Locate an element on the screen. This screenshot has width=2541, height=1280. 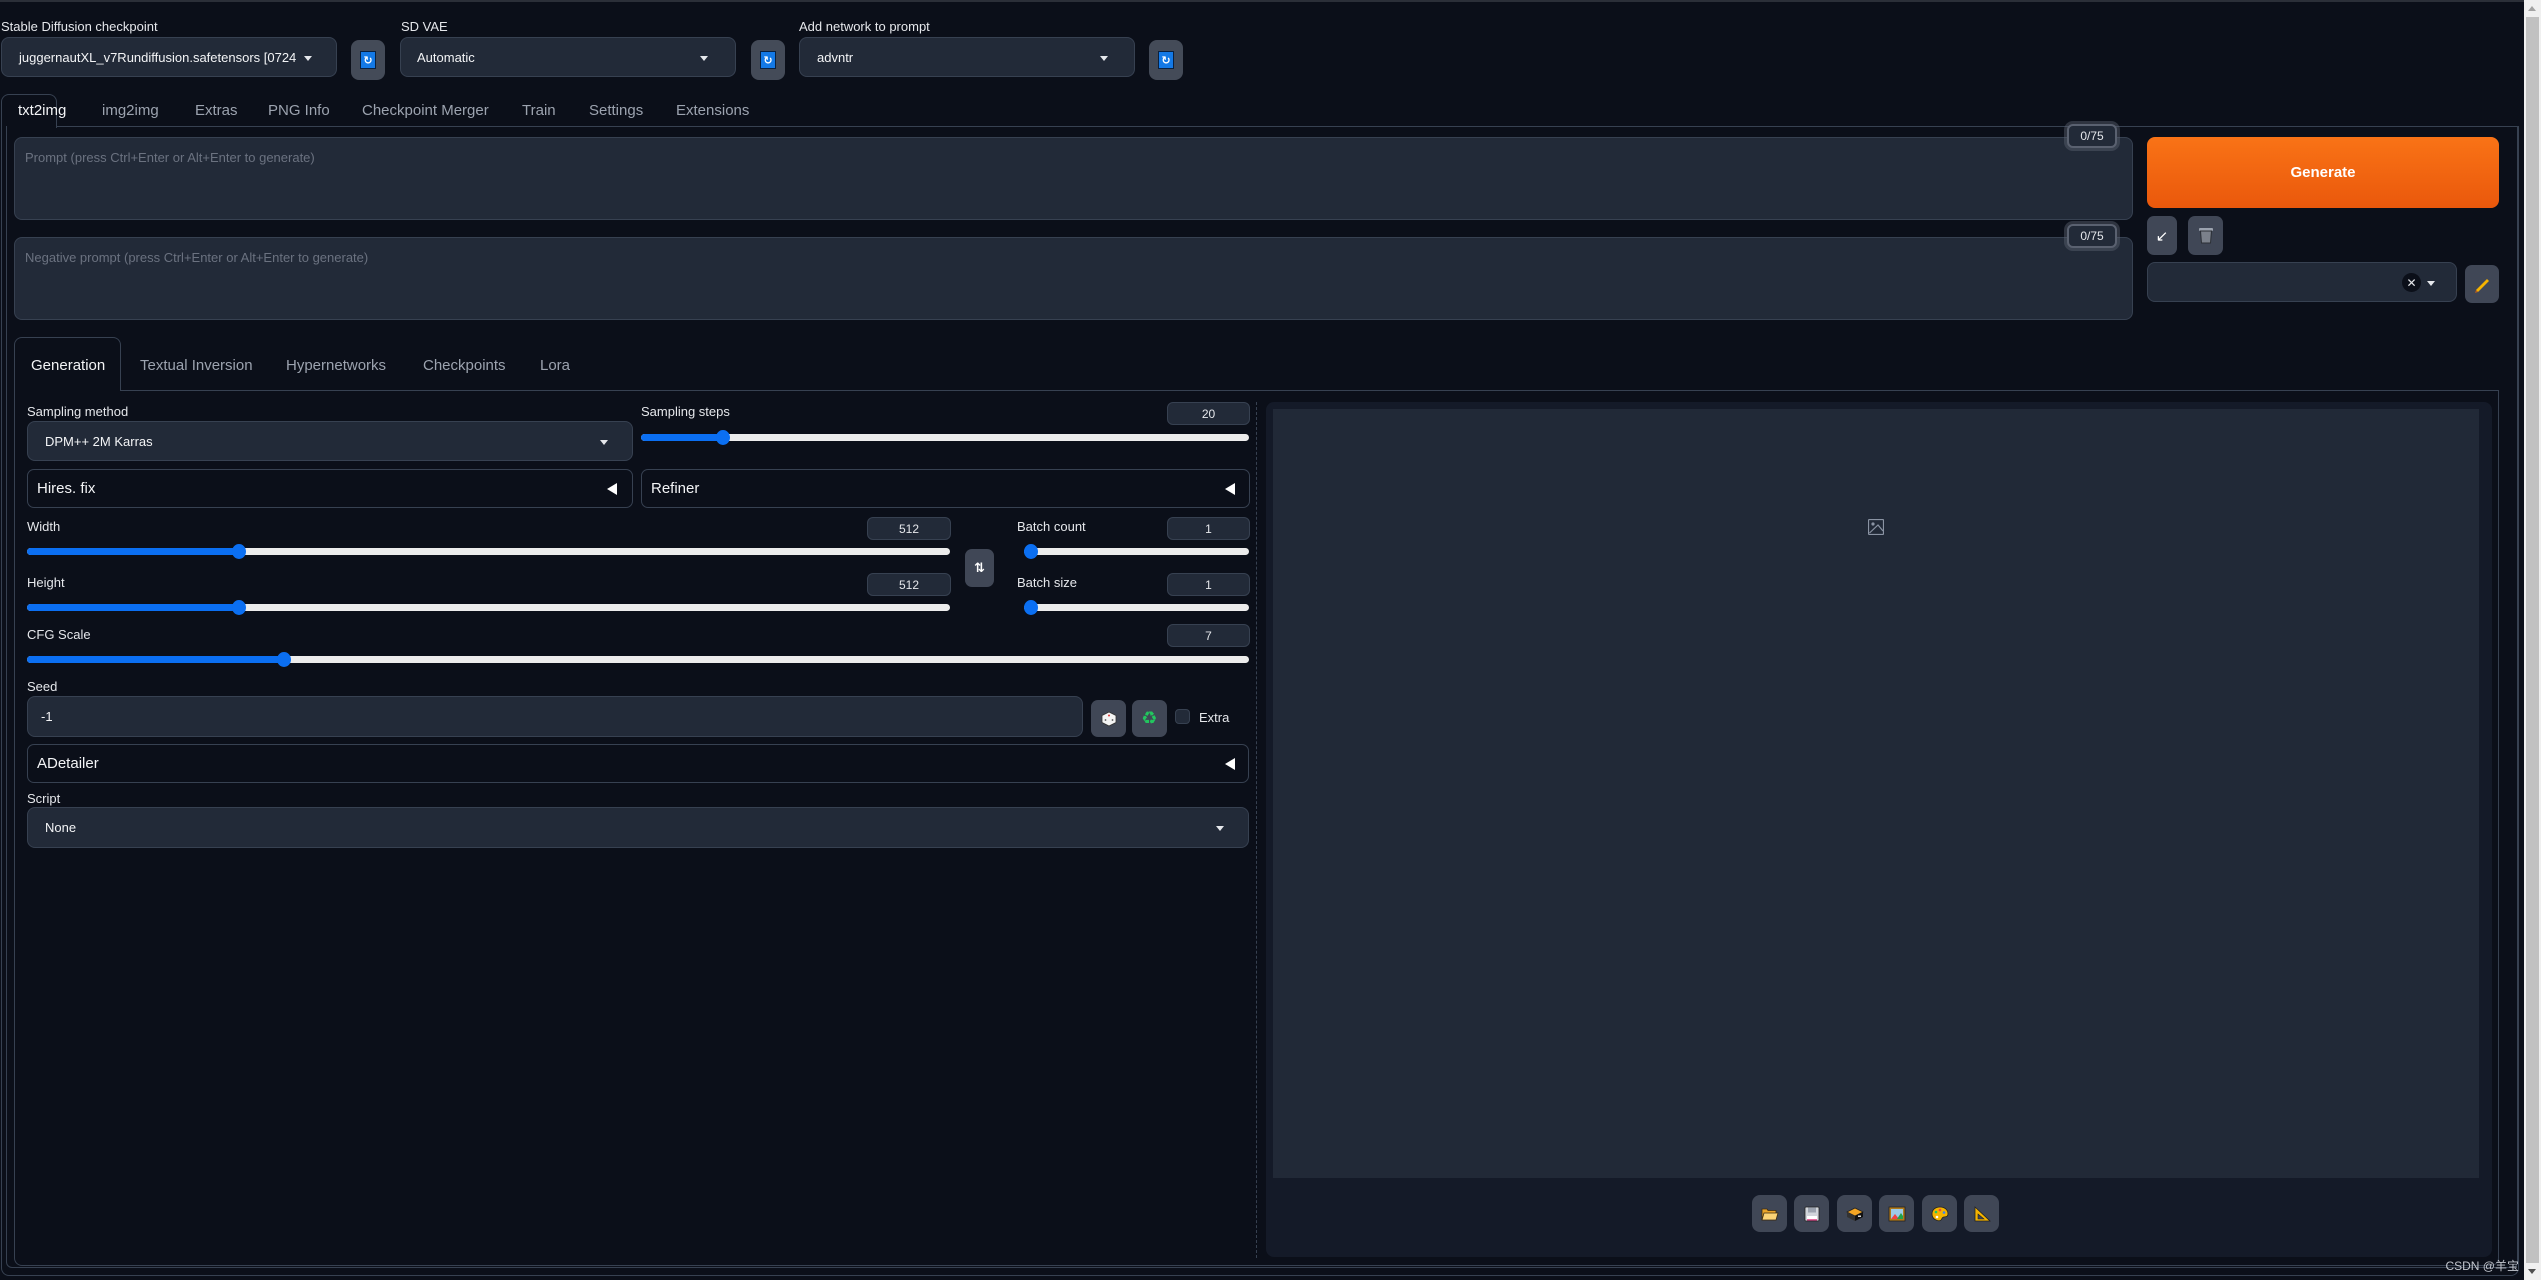
tab-txt2img: txt2img is located at coordinates (42, 110).